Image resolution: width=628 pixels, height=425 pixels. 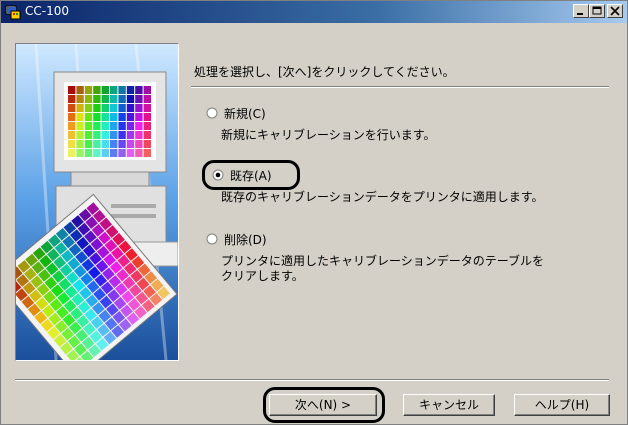 I want to click on close-button, so click(x=615, y=11).